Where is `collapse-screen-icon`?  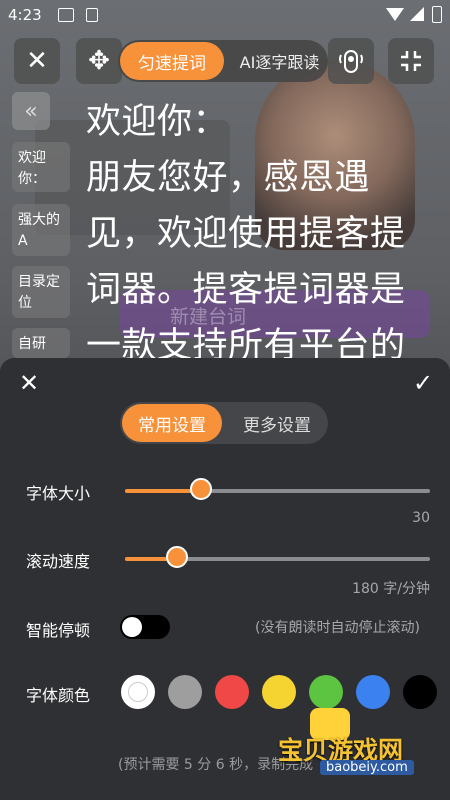
collapse-screen-icon is located at coordinates (411, 61).